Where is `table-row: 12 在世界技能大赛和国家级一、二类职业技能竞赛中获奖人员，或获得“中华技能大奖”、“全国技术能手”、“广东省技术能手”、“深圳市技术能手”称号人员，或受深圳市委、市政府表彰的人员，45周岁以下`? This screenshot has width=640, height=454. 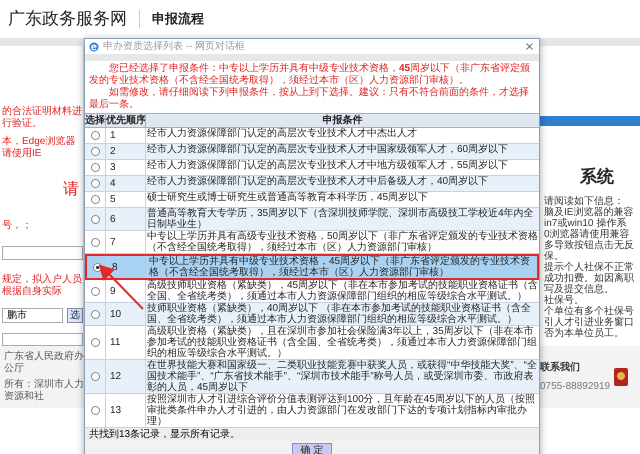
table-row: 12 在世界技能大赛和国家级一、二类职业技能竞赛中获奖人员，或获得“中华技能大奖”、“全国技术能手”、“广东省技术能手”、“深圳市技术能手”称号人员，或受深圳市委、市政府表彰的人员，45周岁以下 is located at coordinates (312, 377).